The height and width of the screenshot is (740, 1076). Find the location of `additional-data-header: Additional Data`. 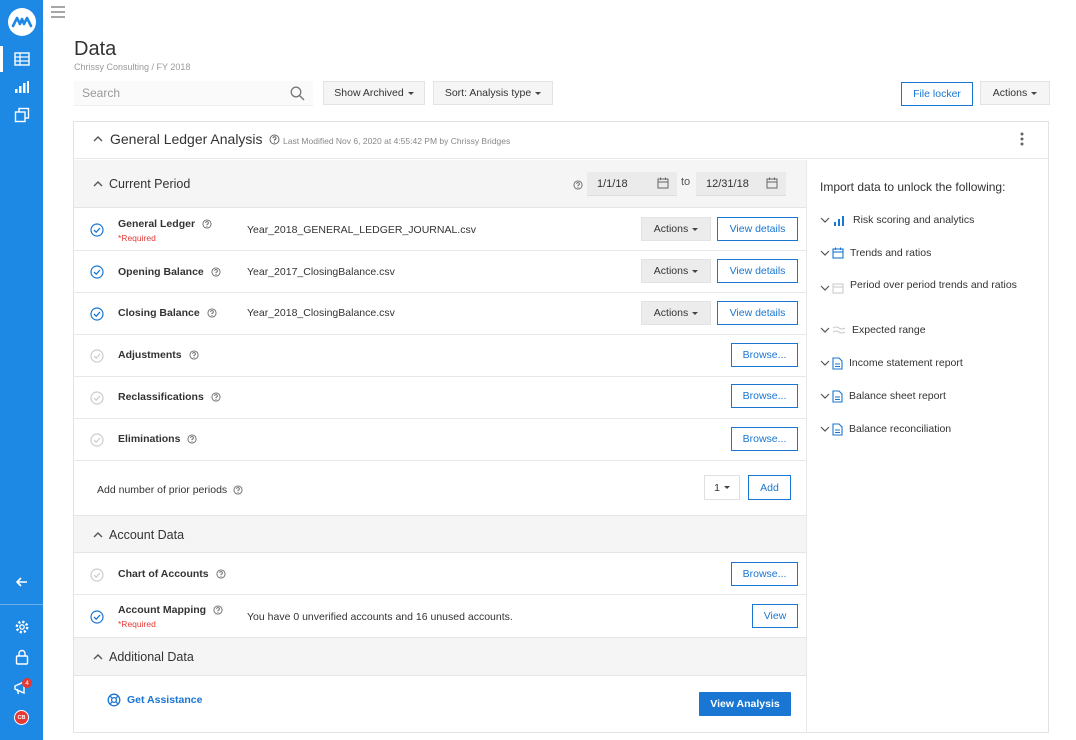

additional-data-header: Additional Data is located at coordinates (440, 656).